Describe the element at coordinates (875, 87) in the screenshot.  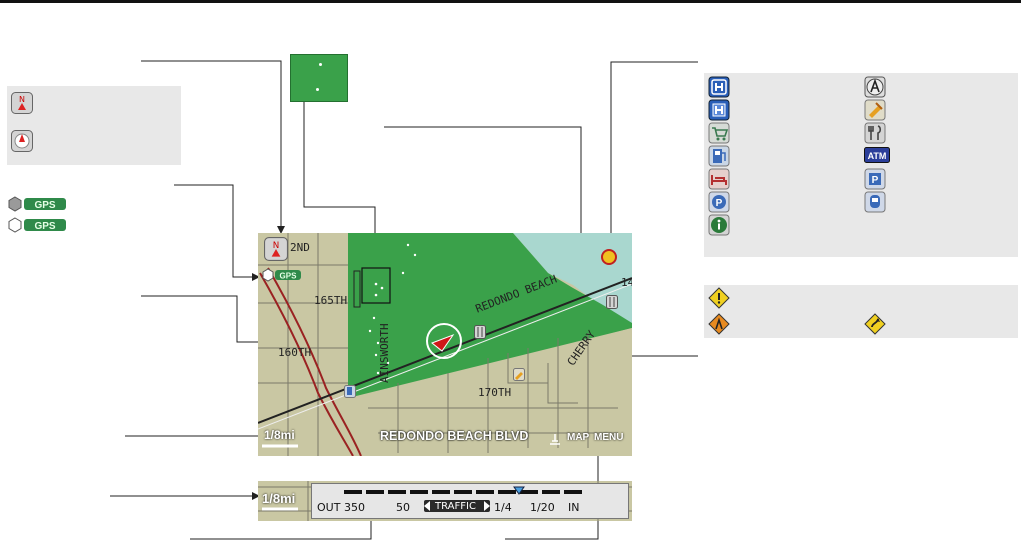
I see `acura-dealer-icon` at that location.